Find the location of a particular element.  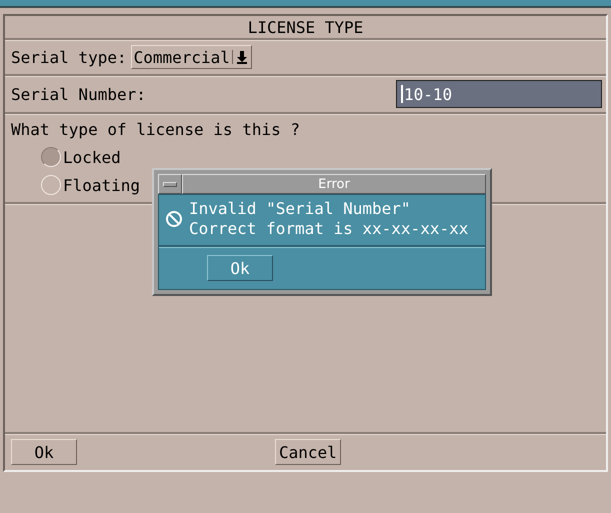

error-message: Invalid "Serial Number" Correct format is xx-xx-xx-xx is located at coordinates (328, 219).